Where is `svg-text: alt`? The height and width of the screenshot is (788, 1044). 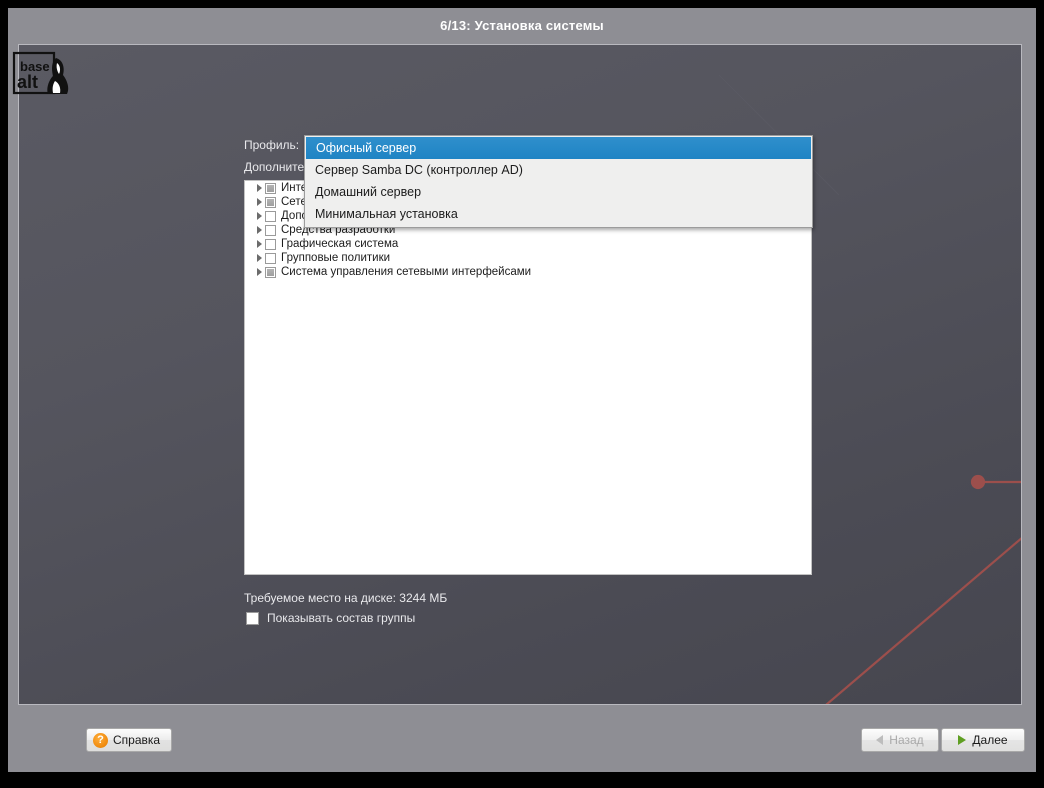 svg-text: alt is located at coordinates (27, 82).